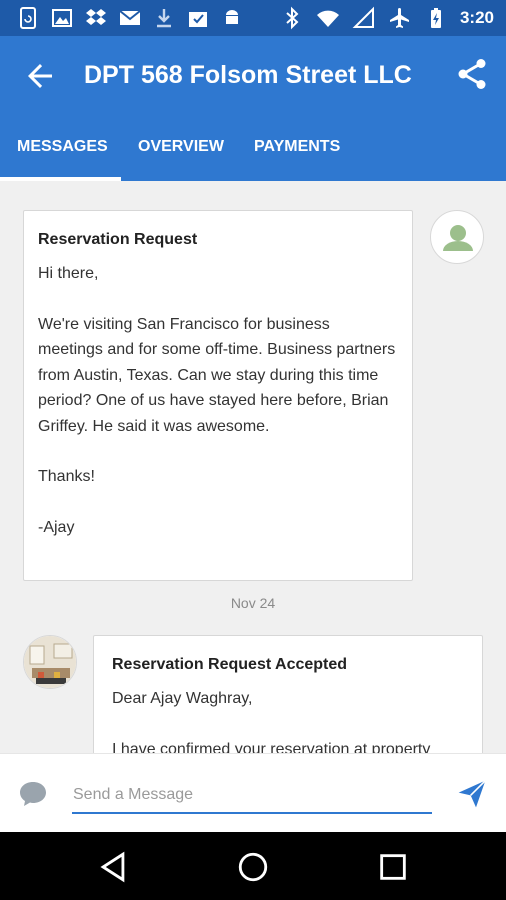  Describe the element at coordinates (66, 476) in the screenshot. I see `message-paragraph: Thanks!` at that location.